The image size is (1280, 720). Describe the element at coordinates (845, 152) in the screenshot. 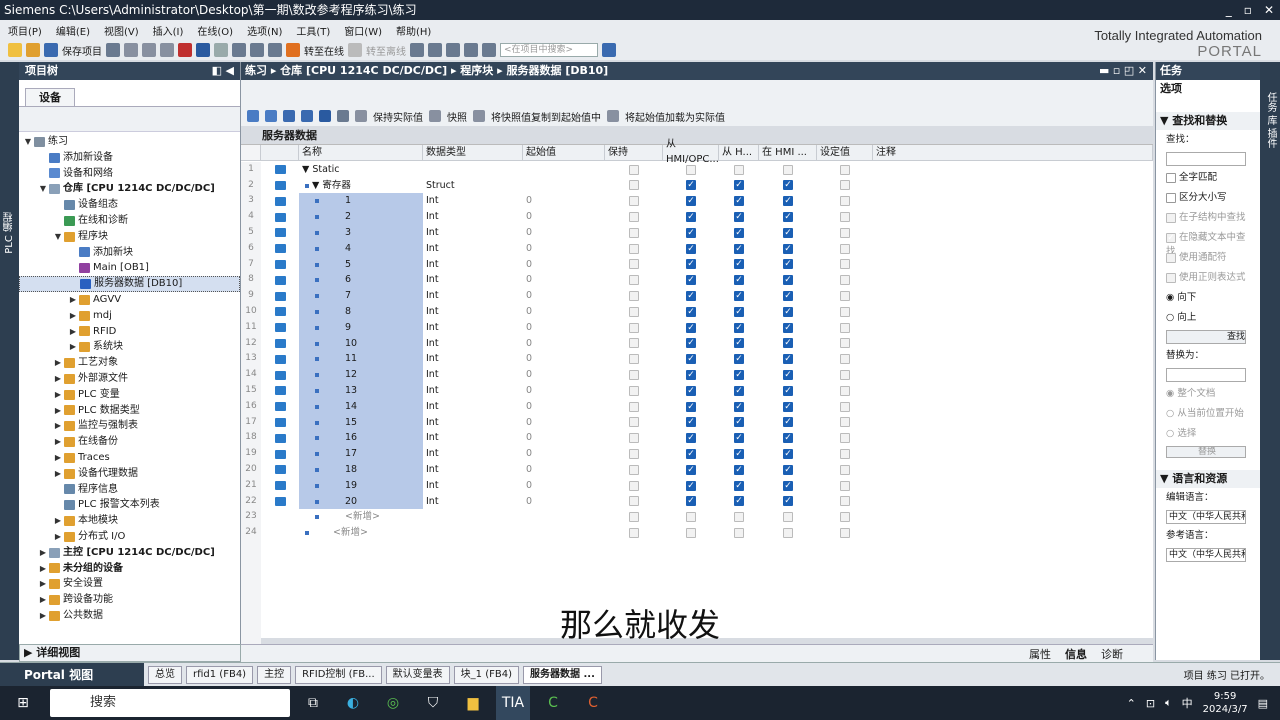

I see `column-header: 设定值` at that location.